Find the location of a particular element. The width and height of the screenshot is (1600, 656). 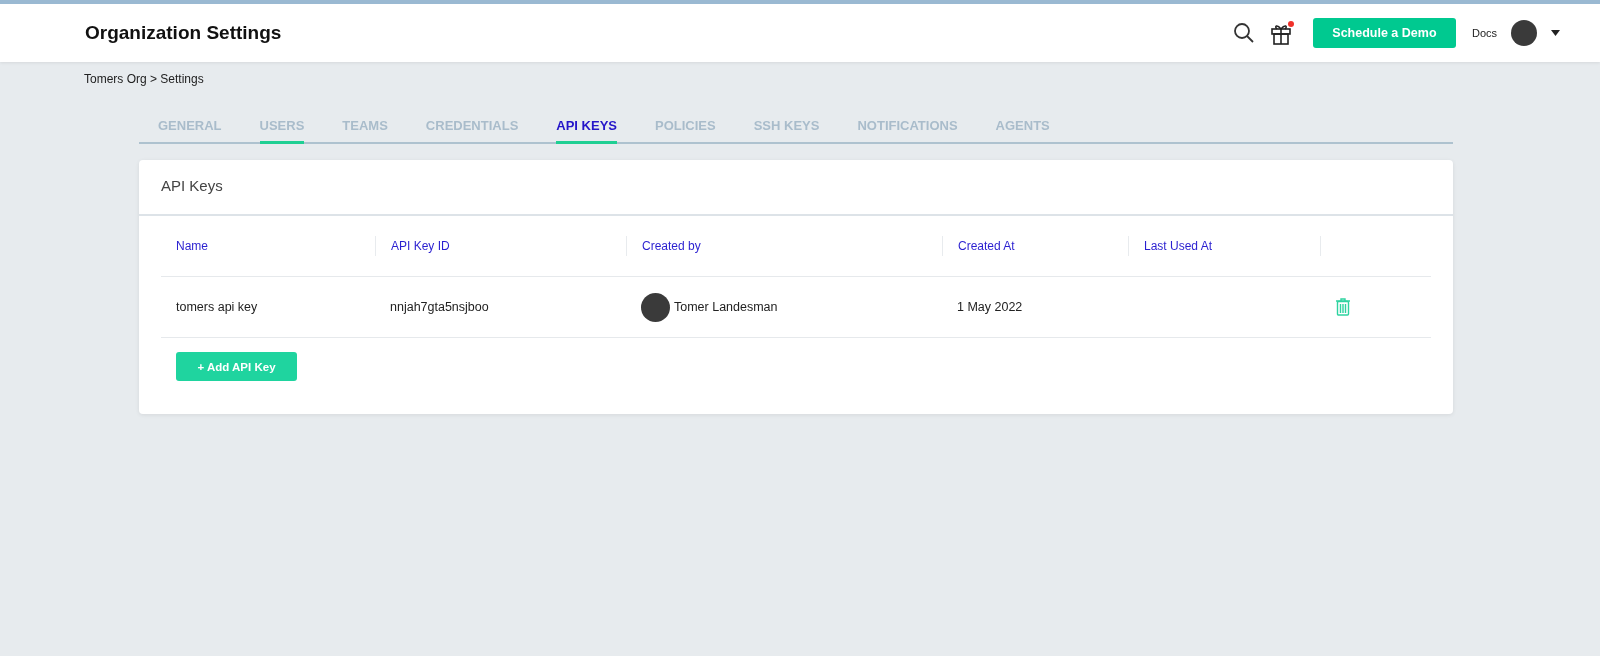

page-title: Organization Settings is located at coordinates (183, 33).